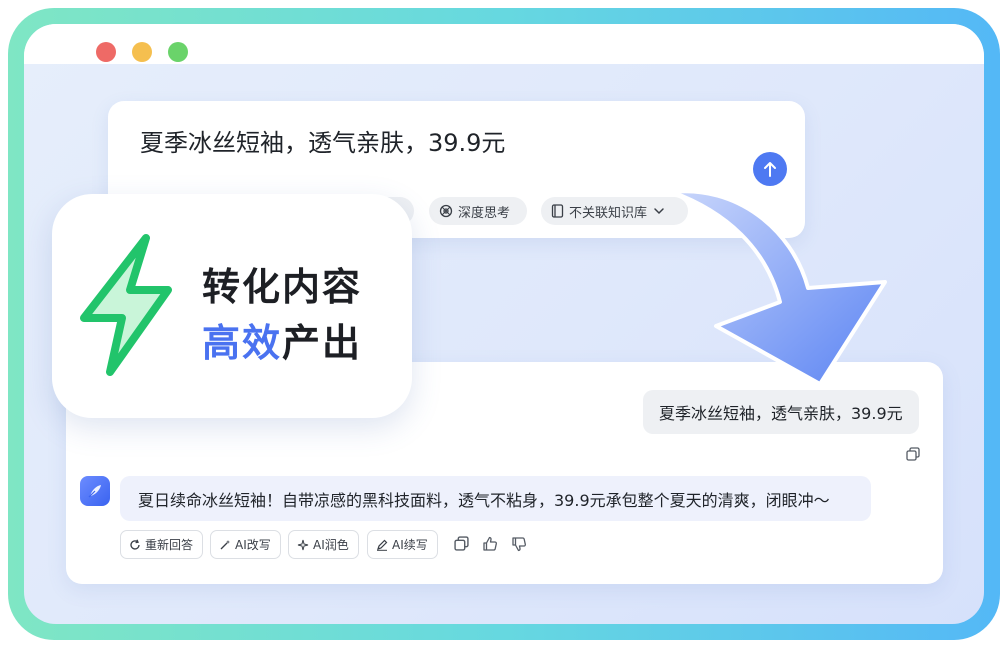 Image resolution: width=1008 pixels, height=648 pixels. What do you see at coordinates (242, 343) in the screenshot?
I see `badge-subtitle-accent: 高效` at bounding box center [242, 343].